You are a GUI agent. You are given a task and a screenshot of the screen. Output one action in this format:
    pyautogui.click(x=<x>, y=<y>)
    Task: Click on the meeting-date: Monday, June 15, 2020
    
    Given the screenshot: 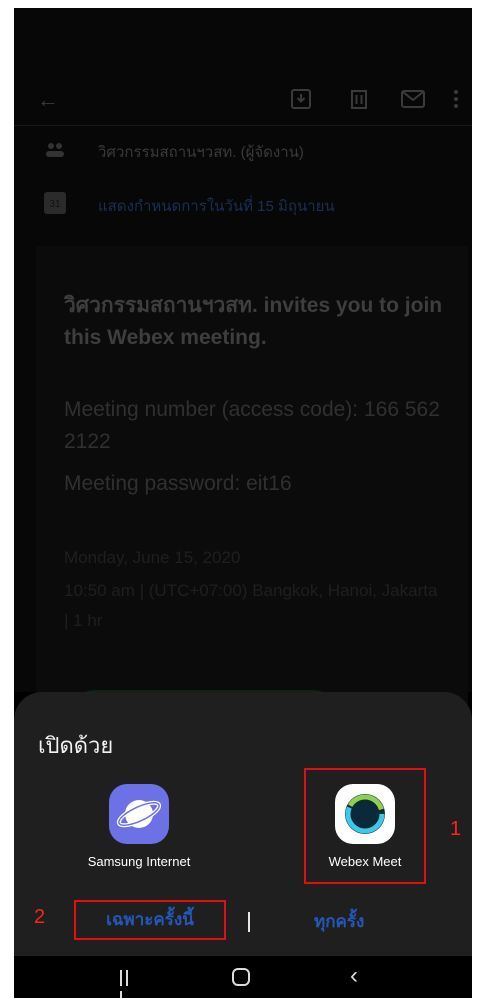 What is the action you would take?
    pyautogui.click(x=152, y=557)
    